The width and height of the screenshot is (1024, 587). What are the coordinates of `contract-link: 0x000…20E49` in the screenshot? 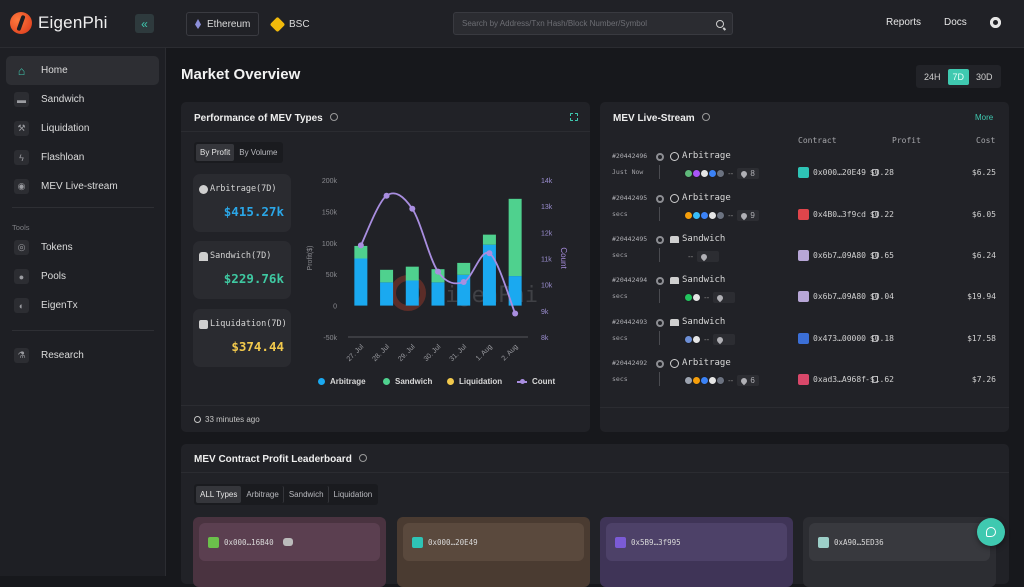 It's located at (838, 172).